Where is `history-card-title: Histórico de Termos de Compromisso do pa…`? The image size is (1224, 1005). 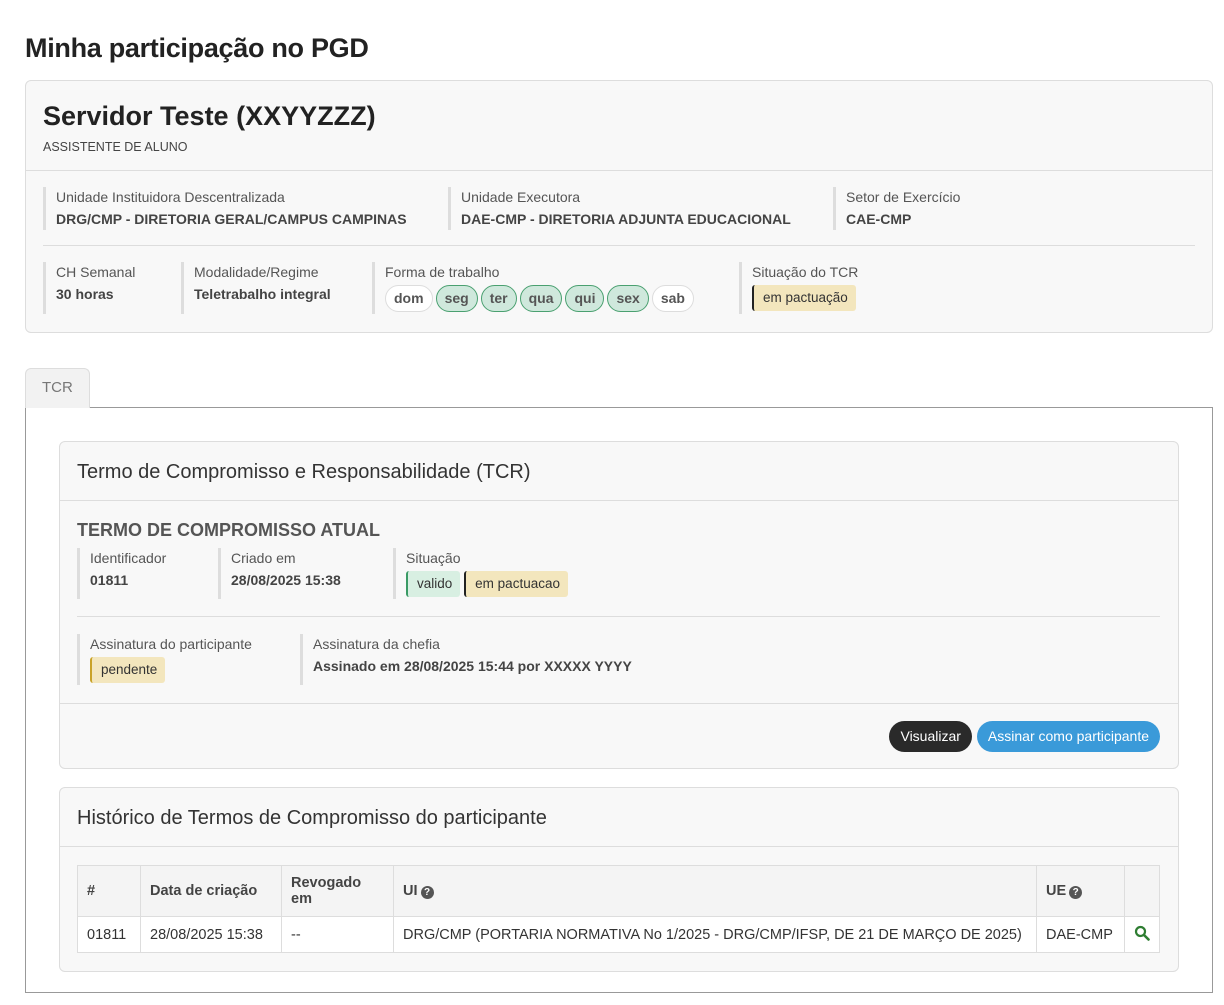
history-card-title: Histórico de Termos de Compromisso do pa… is located at coordinates (619, 817).